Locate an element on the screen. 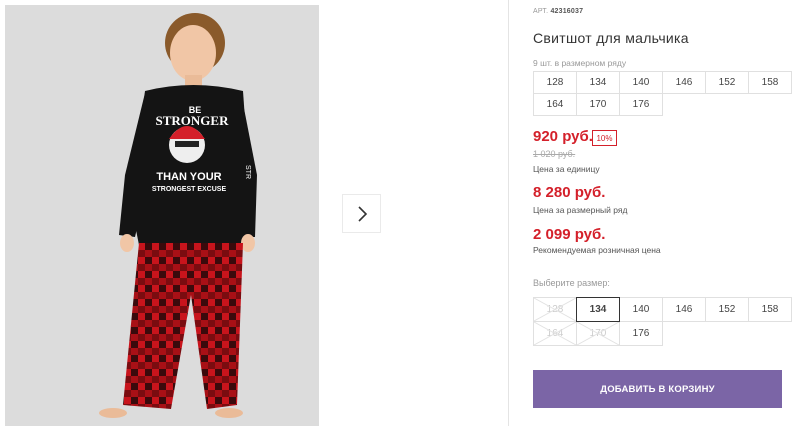  size-row-cell: 140 is located at coordinates (641, 82).